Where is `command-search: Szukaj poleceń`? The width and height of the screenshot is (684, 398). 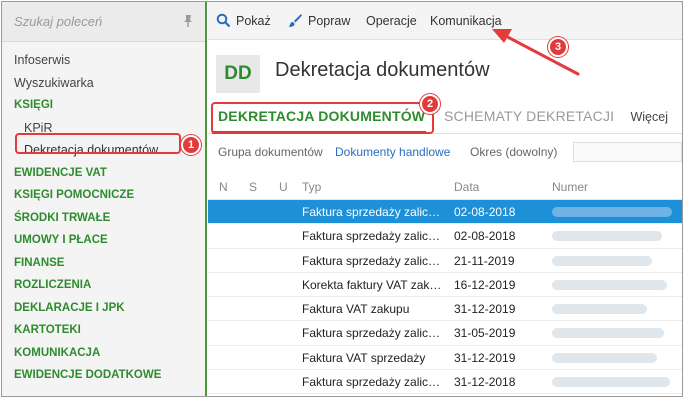 command-search: Szukaj poleceń is located at coordinates (103, 22).